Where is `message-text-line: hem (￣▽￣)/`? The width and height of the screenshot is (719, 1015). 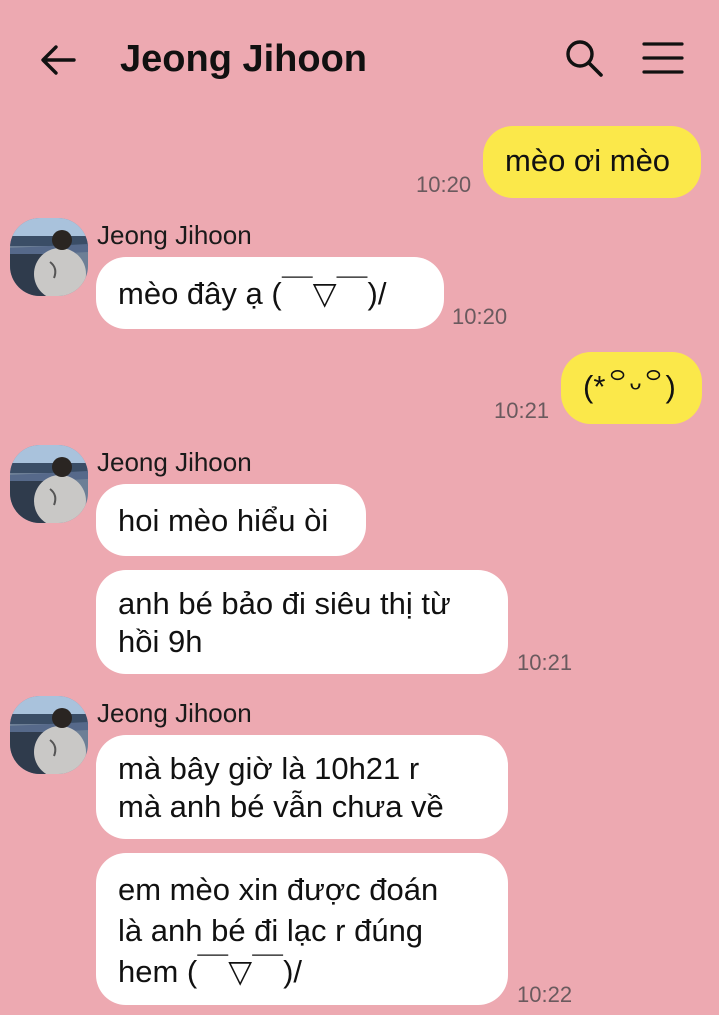
message-text-line: hem (￣▽￣)/ is located at coordinates (210, 971).